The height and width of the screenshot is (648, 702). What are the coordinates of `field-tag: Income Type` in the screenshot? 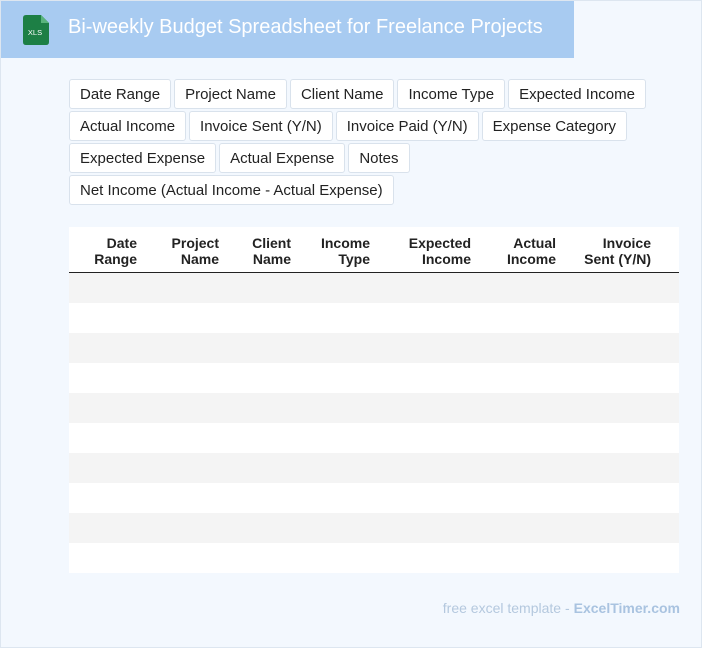 It's located at (451, 94).